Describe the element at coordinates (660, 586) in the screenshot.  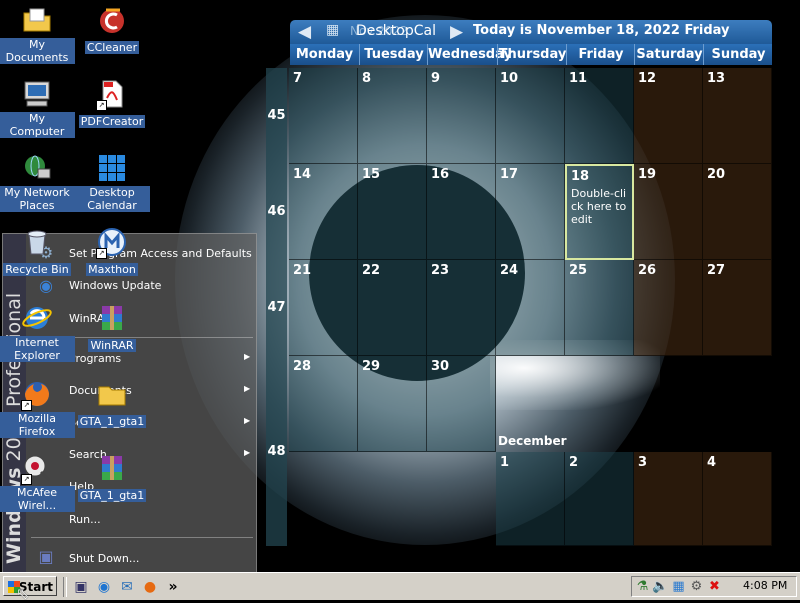
I see `volume-speaker-icon: 🔈` at that location.